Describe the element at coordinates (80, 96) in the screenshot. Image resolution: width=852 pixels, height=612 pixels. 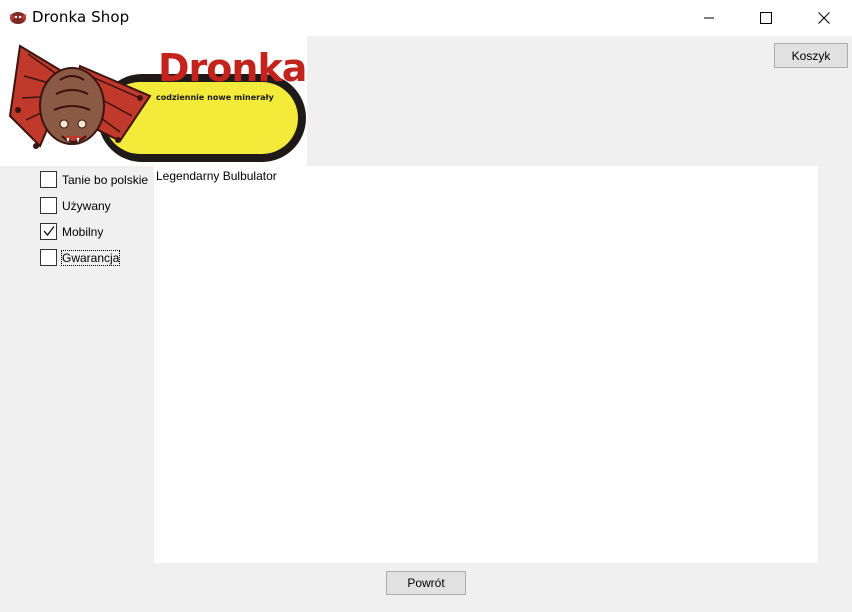
I see `drone-mascot-icon` at that location.